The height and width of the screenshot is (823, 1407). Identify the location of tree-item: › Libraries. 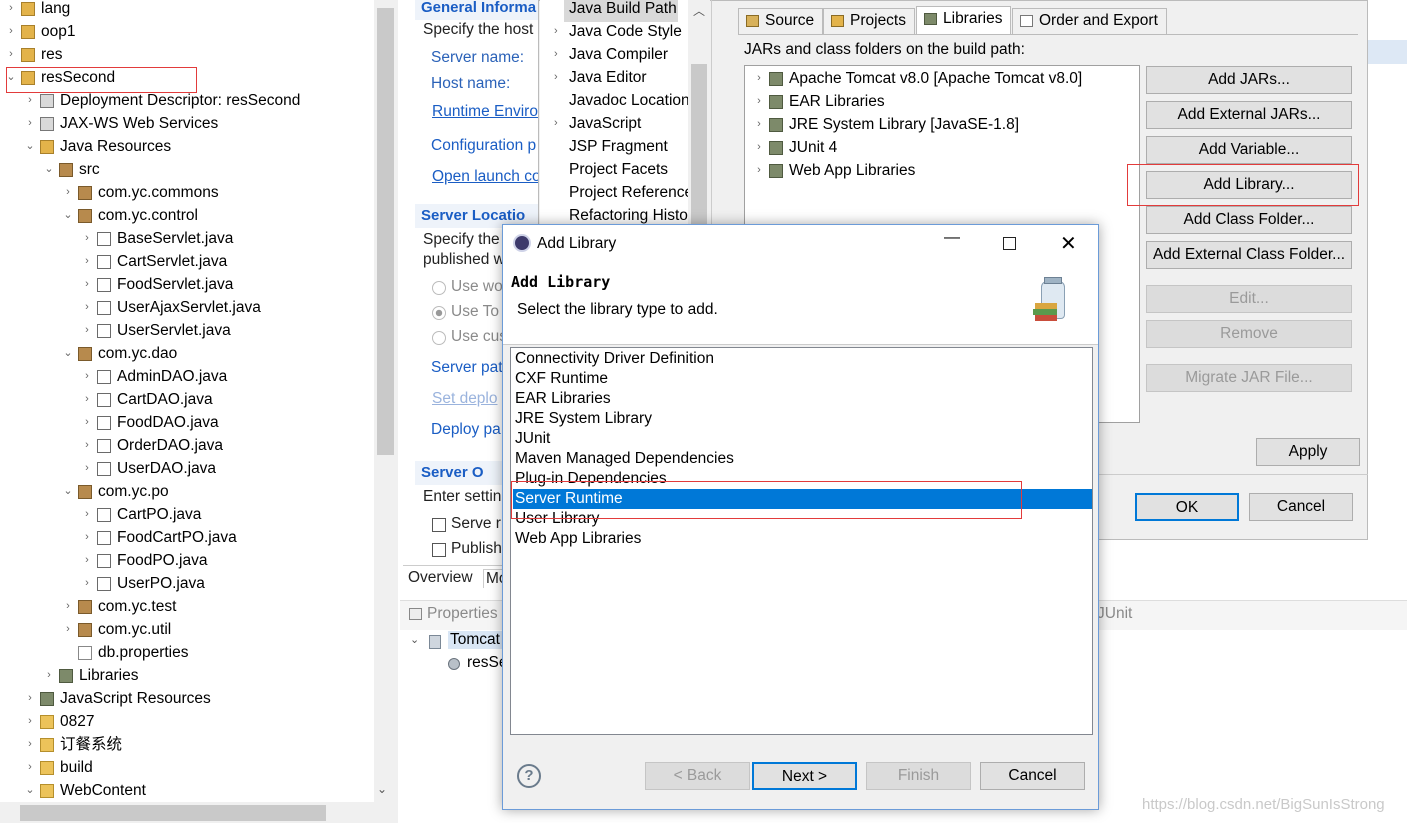
(187, 675).